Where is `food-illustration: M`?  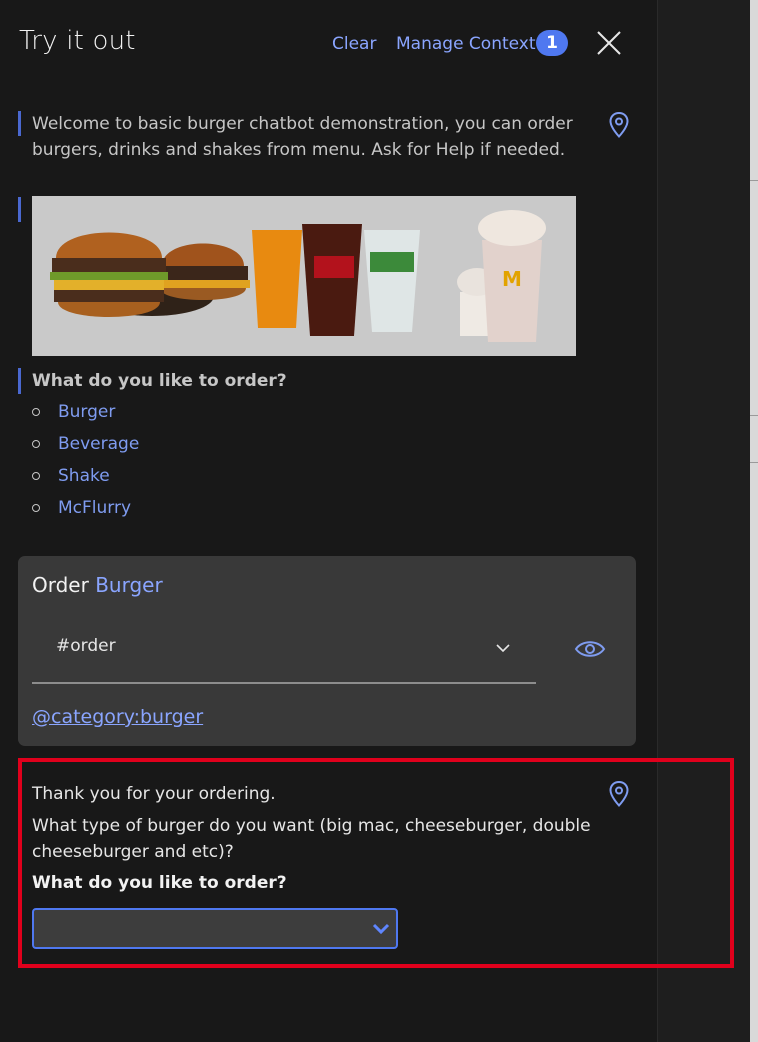 food-illustration: M is located at coordinates (304, 276).